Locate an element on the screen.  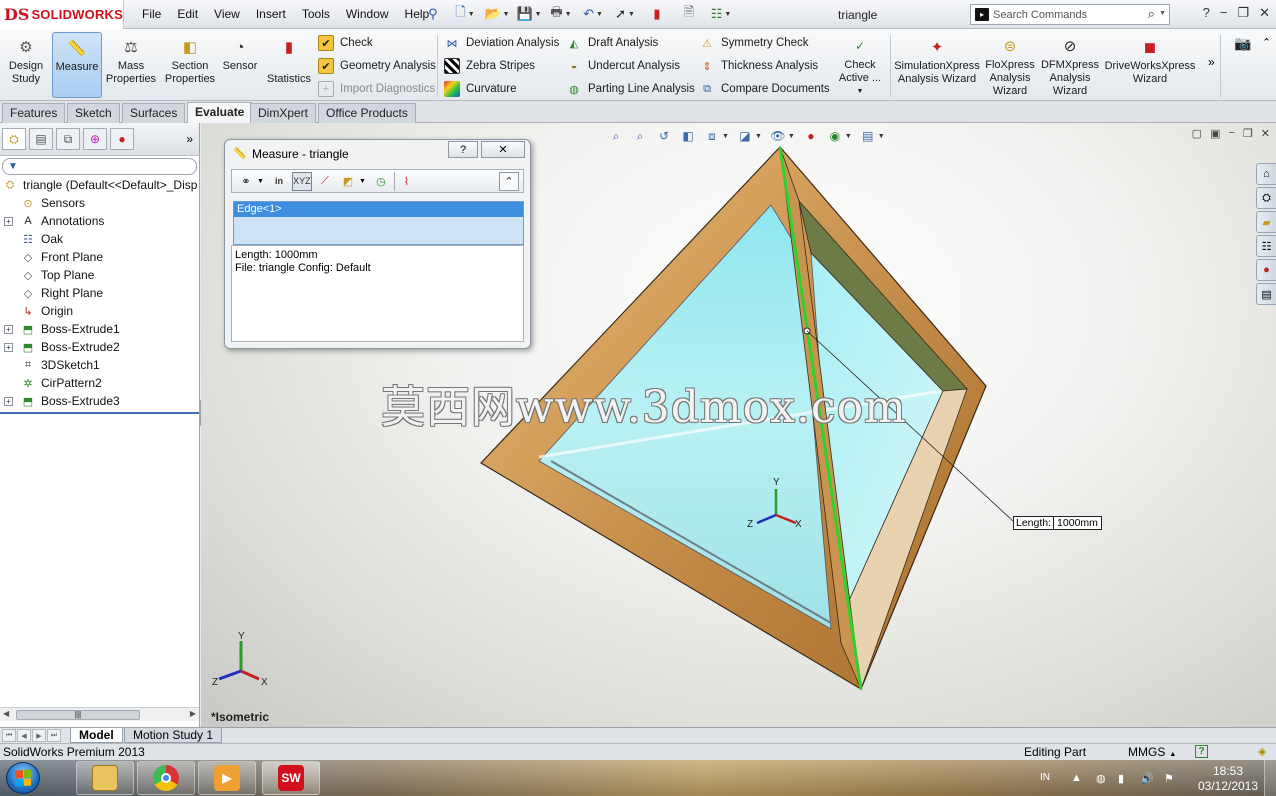
last-tab-icon: ⏭ is located at coordinates (54, 735).